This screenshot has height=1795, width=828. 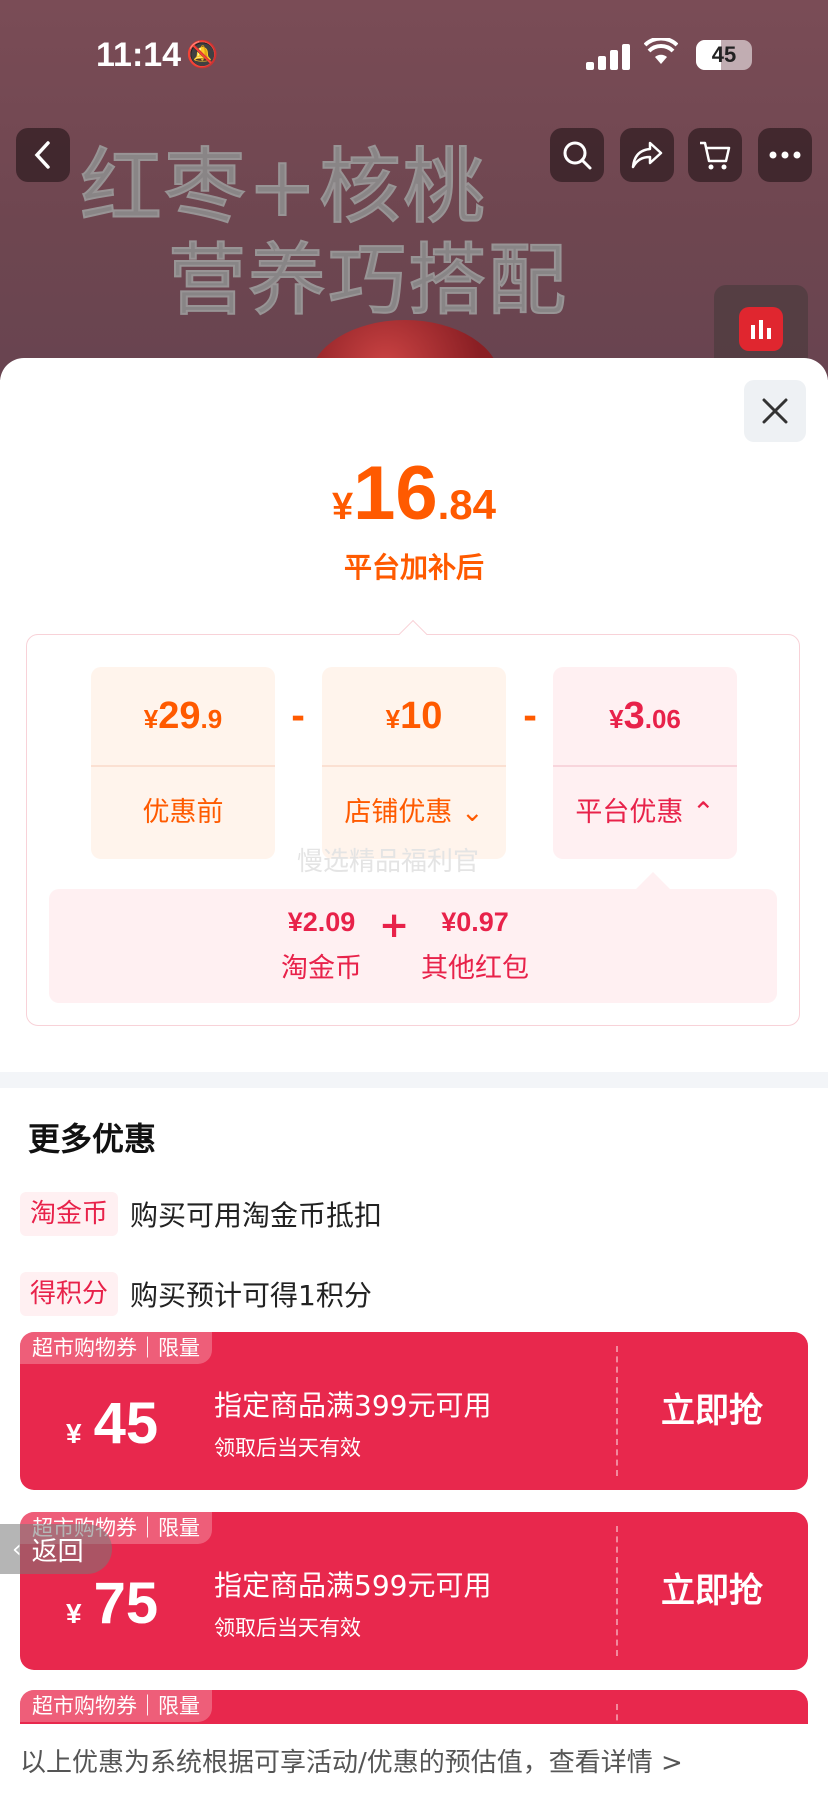 What do you see at coordinates (703, 812) in the screenshot?
I see `chevron-up-icon: ⌃` at bounding box center [703, 812].